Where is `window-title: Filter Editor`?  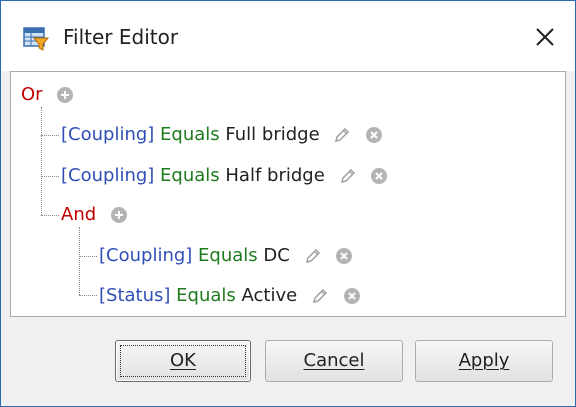 window-title: Filter Editor is located at coordinates (121, 37).